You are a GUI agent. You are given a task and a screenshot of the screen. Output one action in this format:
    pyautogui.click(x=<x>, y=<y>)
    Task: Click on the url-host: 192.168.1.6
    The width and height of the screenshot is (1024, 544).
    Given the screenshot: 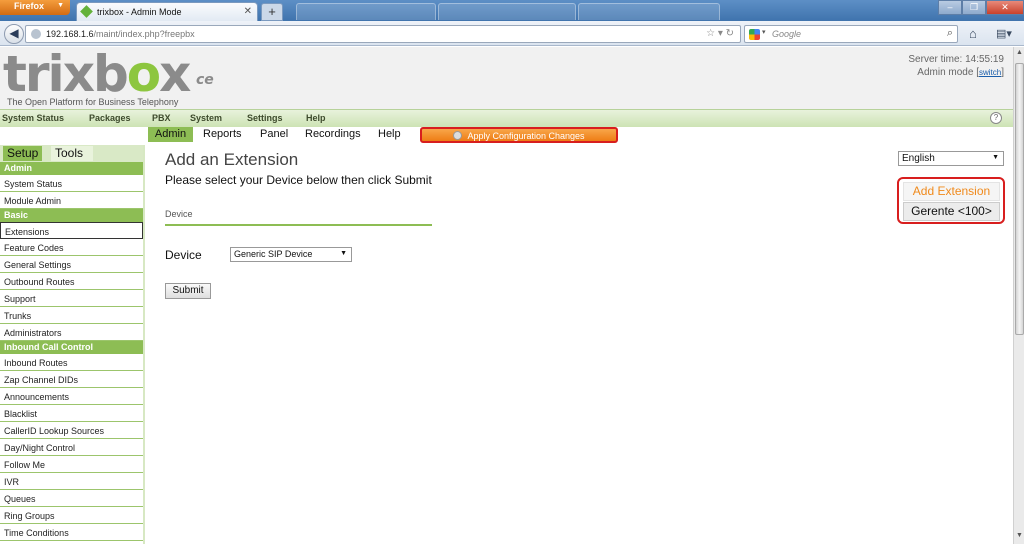 What is the action you would take?
    pyautogui.click(x=70, y=34)
    